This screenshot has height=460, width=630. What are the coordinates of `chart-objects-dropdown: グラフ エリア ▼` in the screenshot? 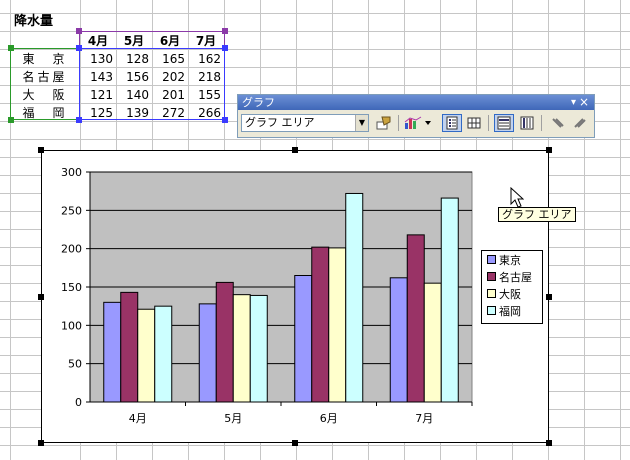 It's located at (305, 123).